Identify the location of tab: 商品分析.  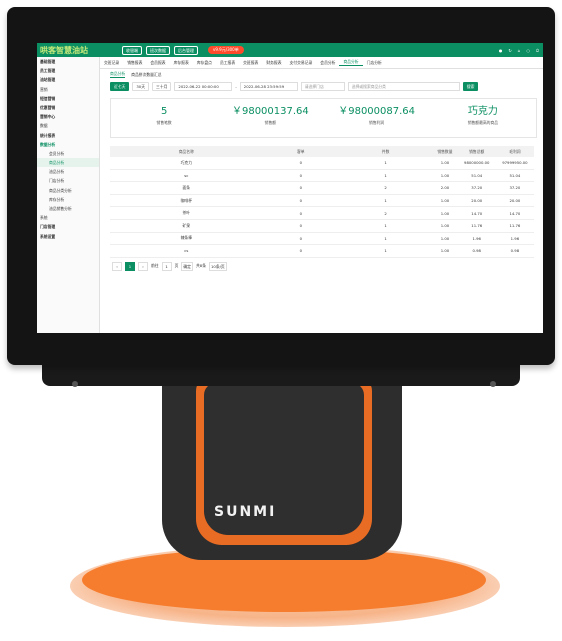
(351, 62).